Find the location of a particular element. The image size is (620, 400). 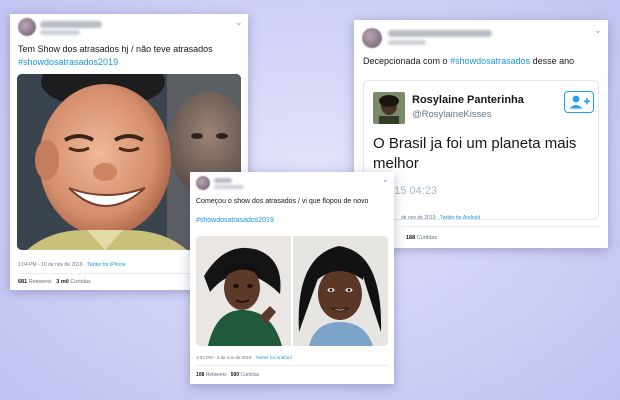

woman-wig-photo-right is located at coordinates (340, 291).